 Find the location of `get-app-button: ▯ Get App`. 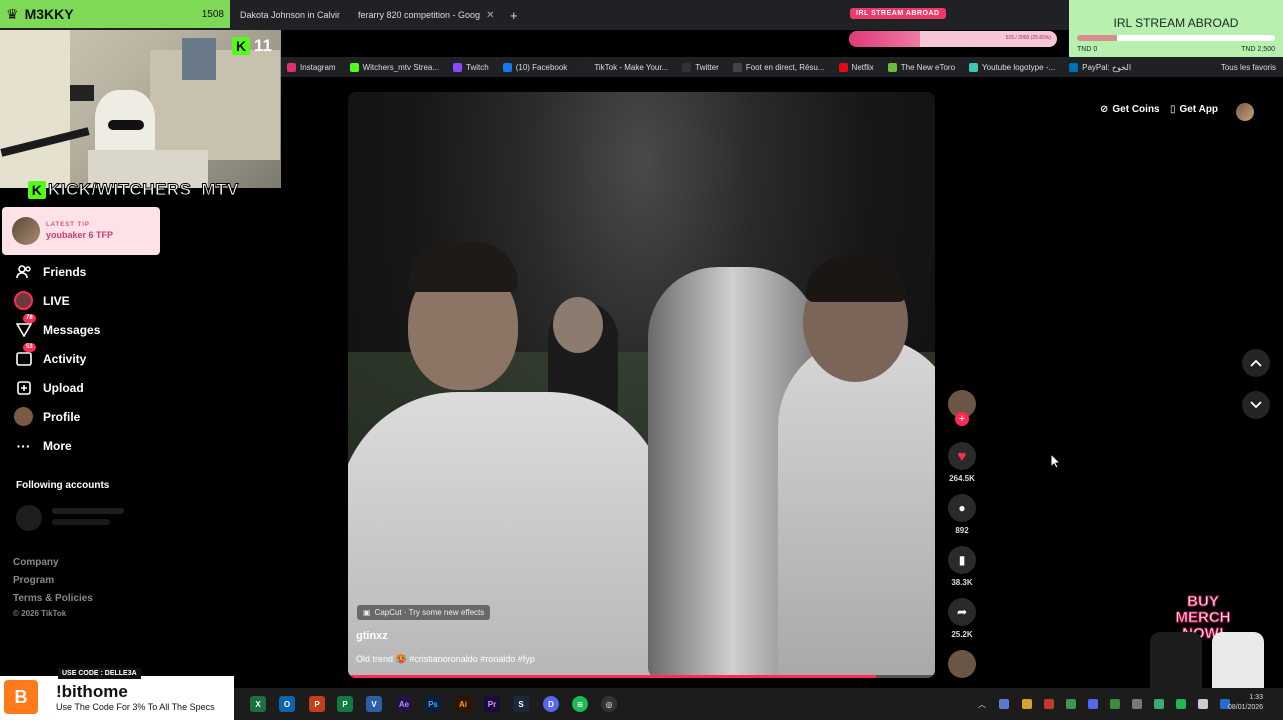

get-app-button: ▯ Get App is located at coordinates (1194, 109).